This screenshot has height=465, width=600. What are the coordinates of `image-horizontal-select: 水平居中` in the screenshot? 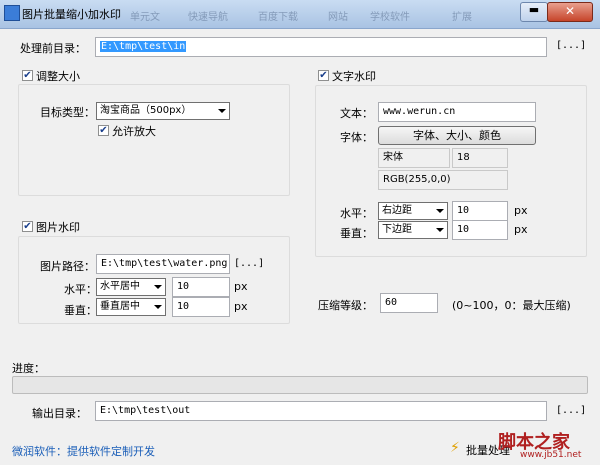 It's located at (131, 287).